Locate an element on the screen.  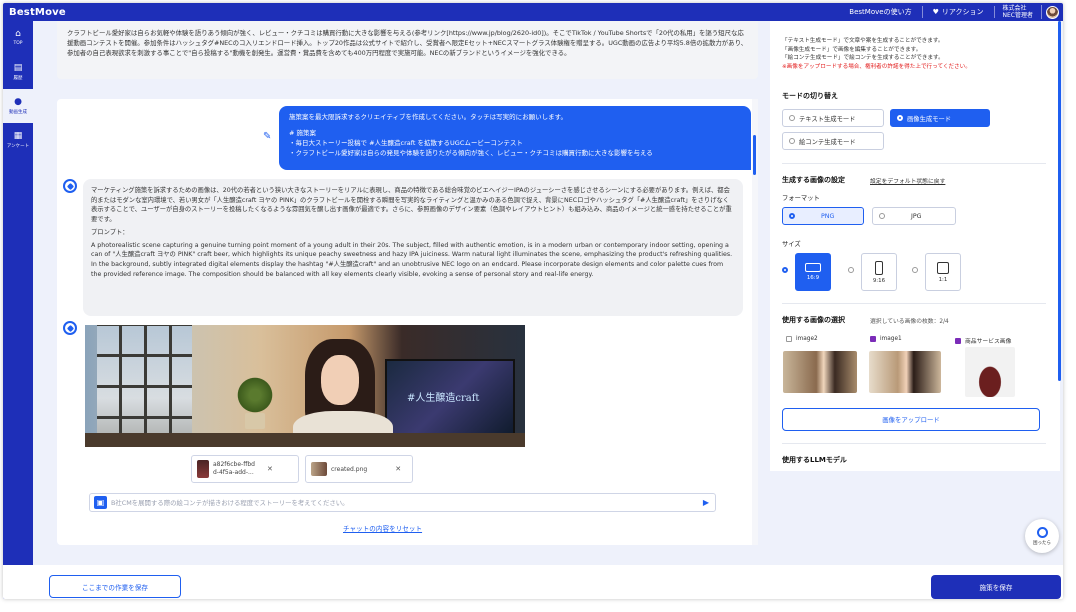
mode-section-title: モードの切り替え is located at coordinates (810, 96).